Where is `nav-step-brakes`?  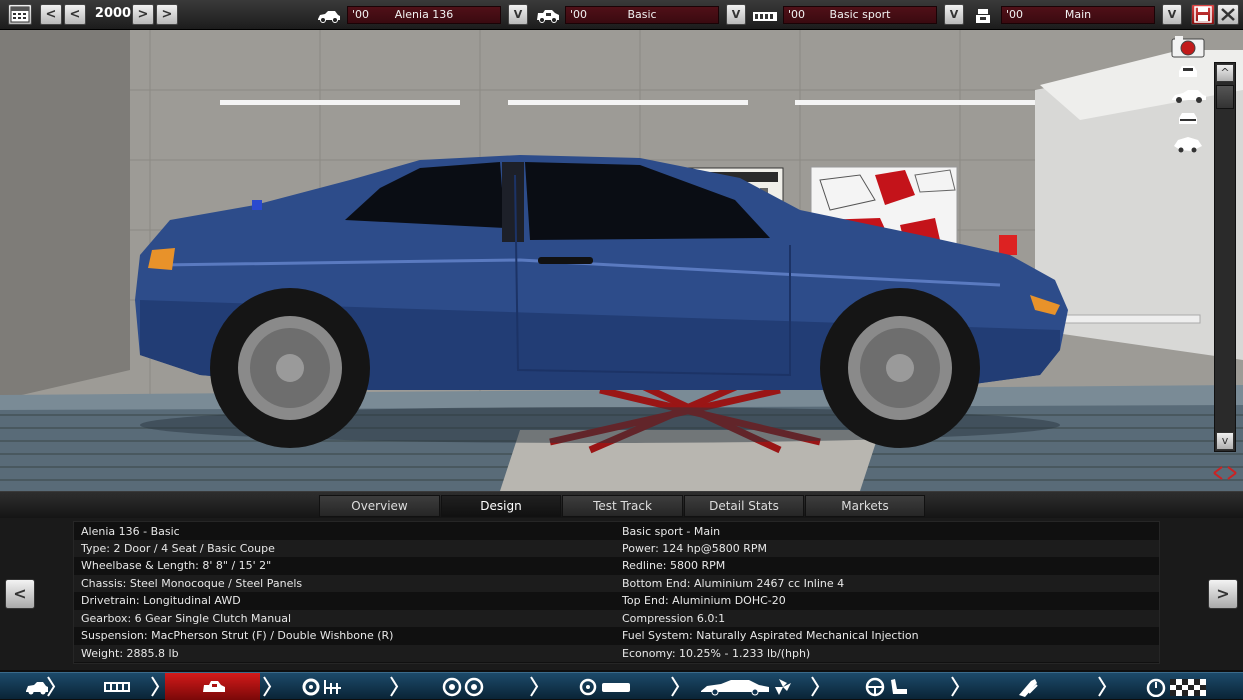 nav-step-brakes is located at coordinates (604, 686).